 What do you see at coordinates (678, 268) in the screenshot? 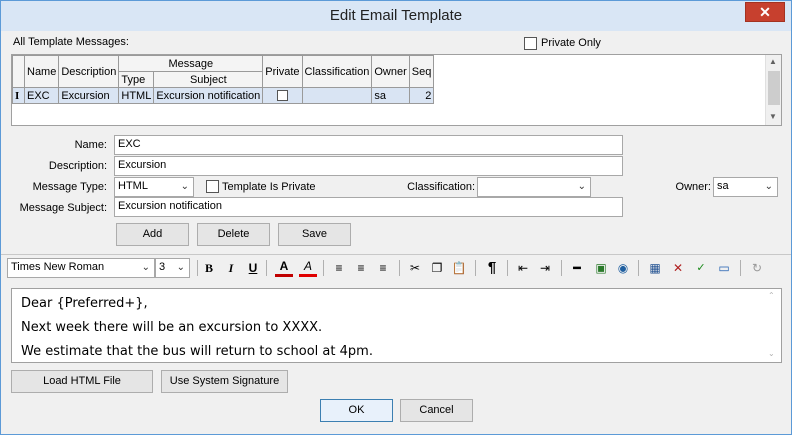
I see `delete-table-icon: ✕` at bounding box center [678, 268].